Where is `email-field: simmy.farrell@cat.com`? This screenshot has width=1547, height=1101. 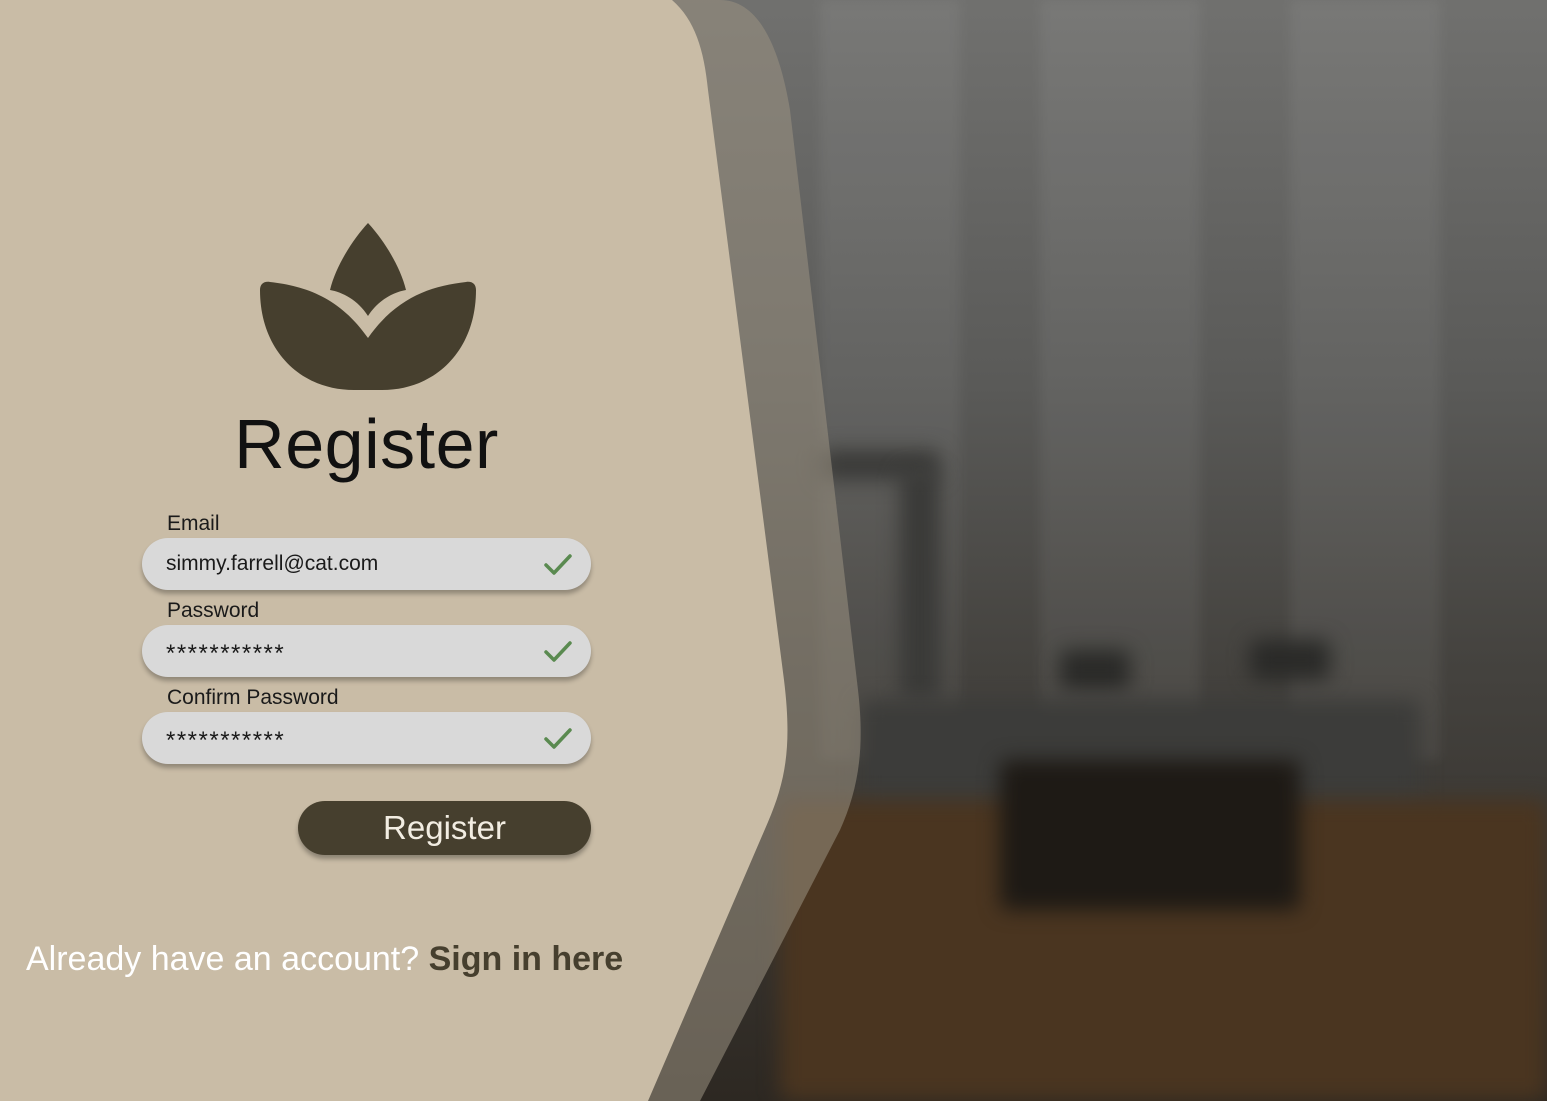
email-field: simmy.farrell@cat.com is located at coordinates (366, 564).